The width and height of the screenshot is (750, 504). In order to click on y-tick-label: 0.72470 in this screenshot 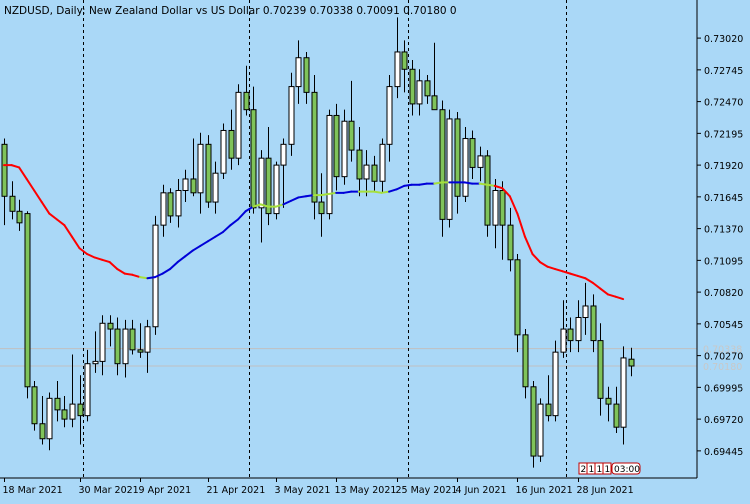, I will do `click(723, 103)`.